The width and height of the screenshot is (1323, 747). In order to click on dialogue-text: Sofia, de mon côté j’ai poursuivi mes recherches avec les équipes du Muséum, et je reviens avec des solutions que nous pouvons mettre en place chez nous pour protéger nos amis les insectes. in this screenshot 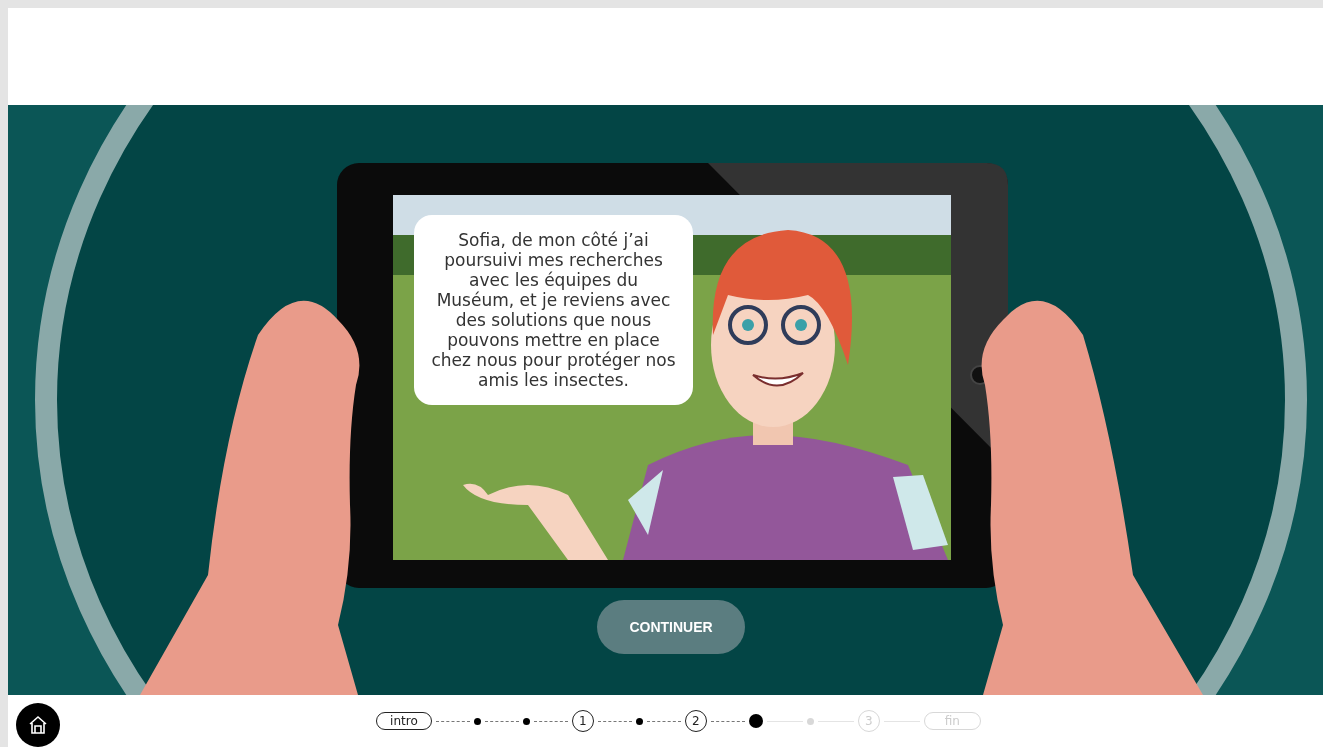, I will do `click(553, 310)`.